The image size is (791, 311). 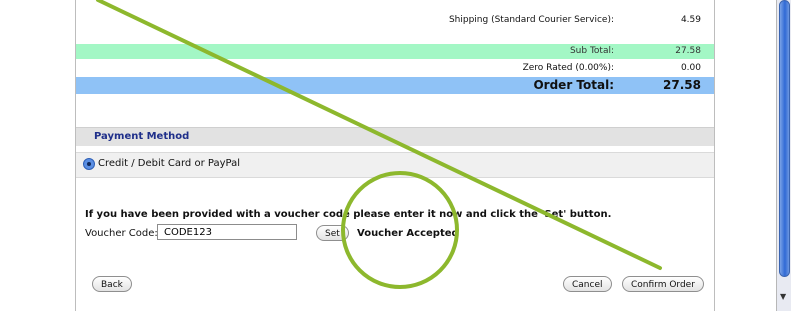 What do you see at coordinates (688, 51) in the screenshot?
I see `subtotal-value: 27.58` at bounding box center [688, 51].